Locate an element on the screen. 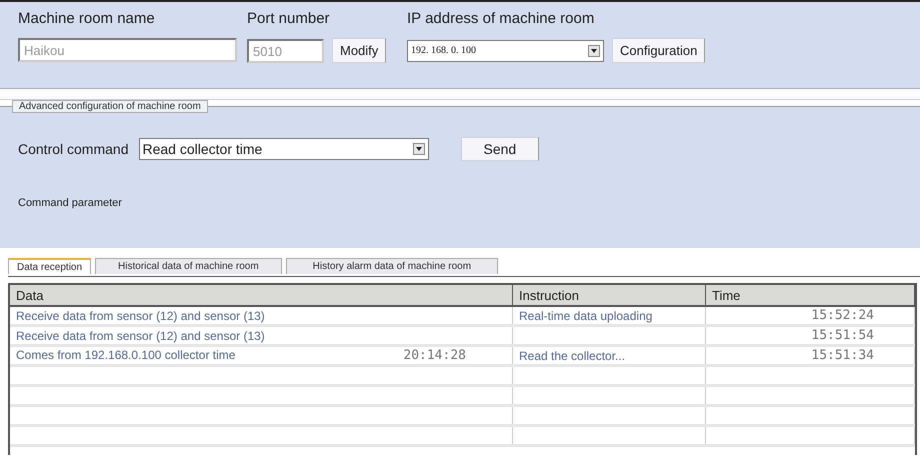 The width and height of the screenshot is (920, 457). ip-dropdown: 192. 168. 0. 100 is located at coordinates (505, 51).